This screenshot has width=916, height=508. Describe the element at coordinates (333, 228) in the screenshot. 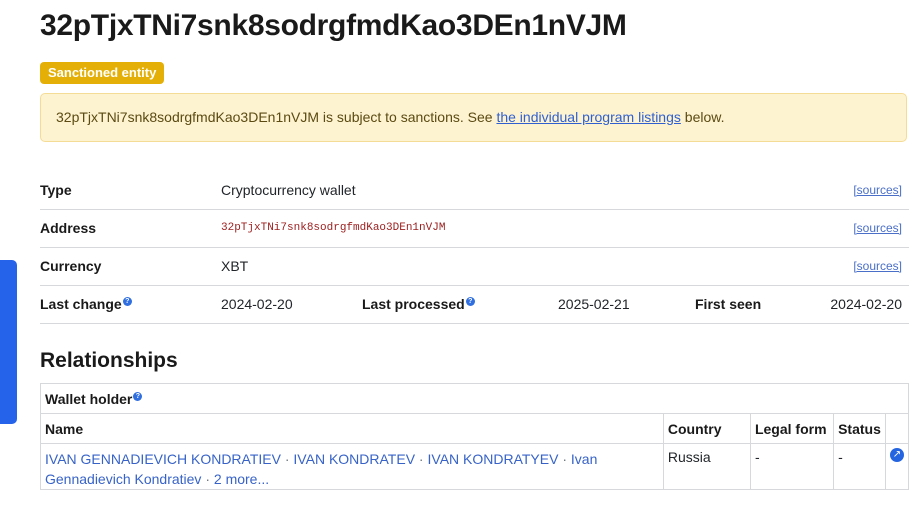

I see `property-value: 32pTjxTNi7snk8sodrgfmdKao3DEn1nVJM` at that location.